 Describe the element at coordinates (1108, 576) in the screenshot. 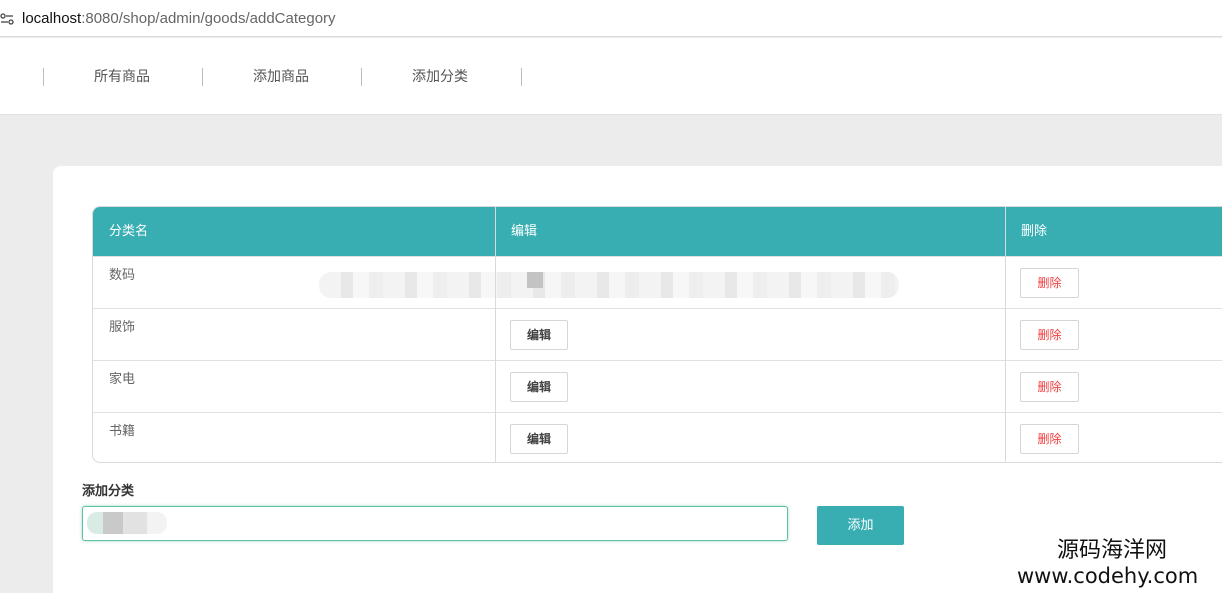

I see `watermark-url: www.codehy.com` at that location.